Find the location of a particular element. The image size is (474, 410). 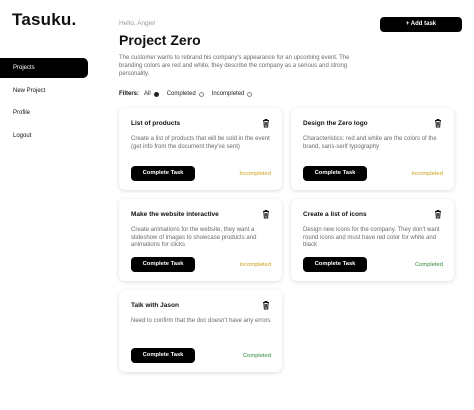

filters-bar: Filters: All Completed Incompleted is located at coordinates (189, 94).